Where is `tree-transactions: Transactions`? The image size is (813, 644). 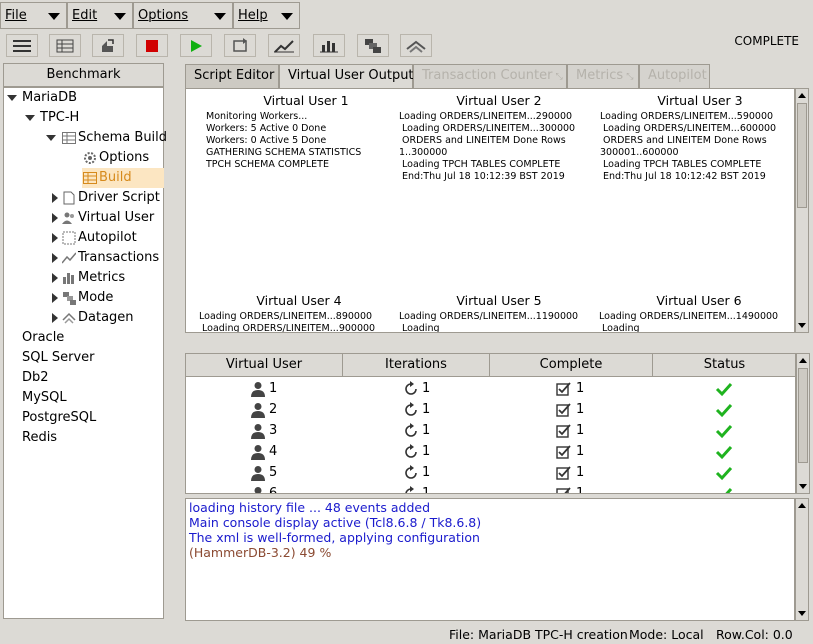 tree-transactions: Transactions is located at coordinates (105, 258).